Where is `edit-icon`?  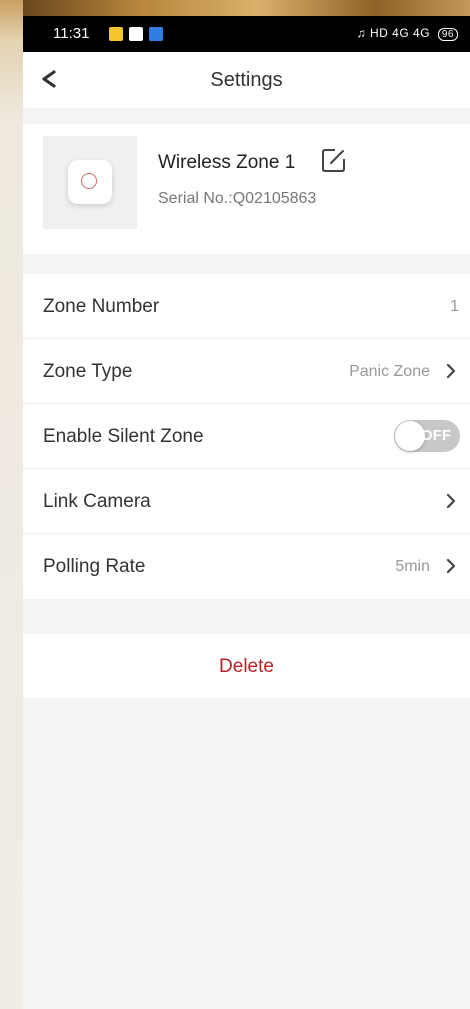
edit-icon is located at coordinates (333, 160).